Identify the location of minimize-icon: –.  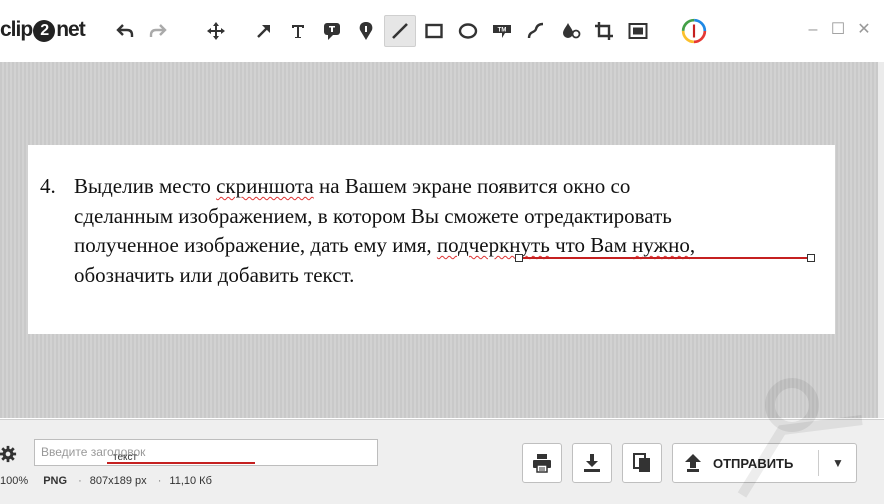
(813, 30).